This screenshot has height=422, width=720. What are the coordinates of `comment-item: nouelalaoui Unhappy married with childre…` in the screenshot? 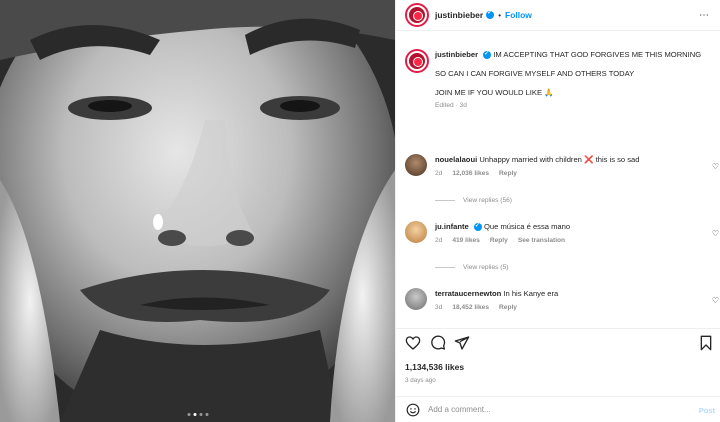 It's located at (562, 165).